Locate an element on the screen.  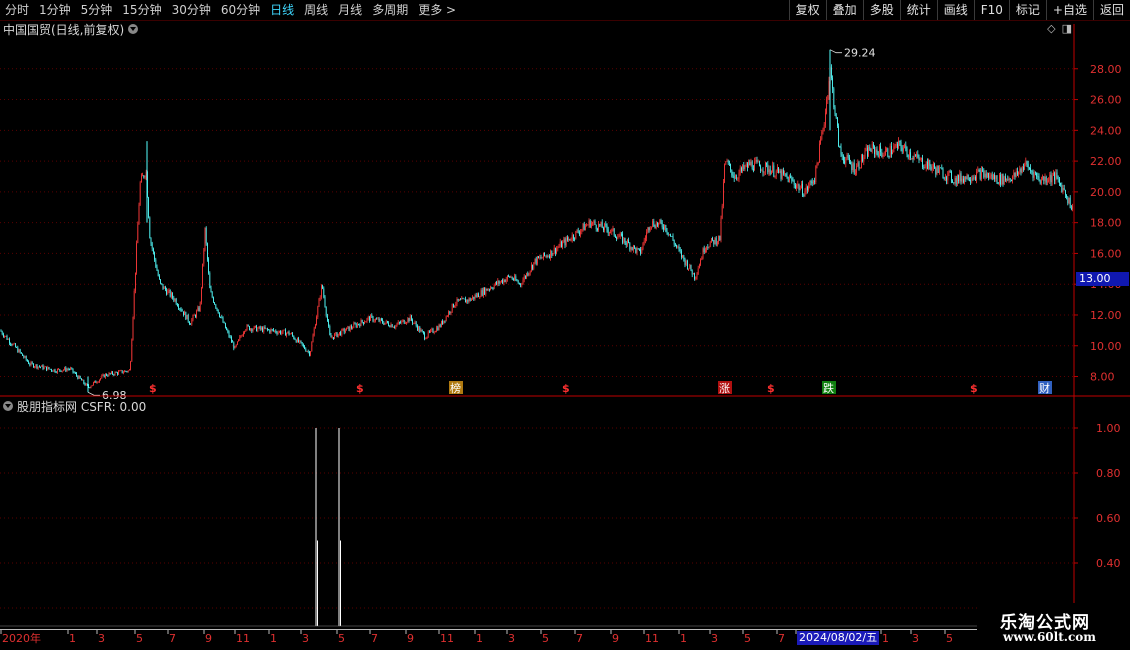
indicator-tick-label: 0.40 is located at coordinates (1108, 563).